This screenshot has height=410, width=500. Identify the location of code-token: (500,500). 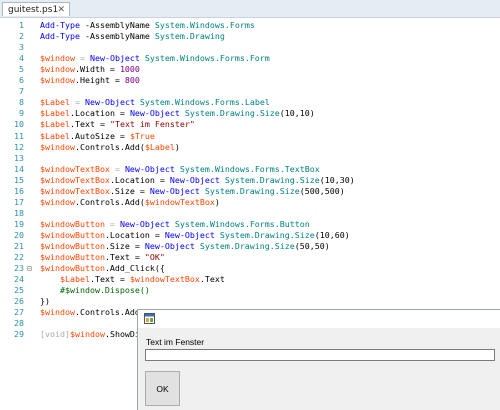
(322, 190).